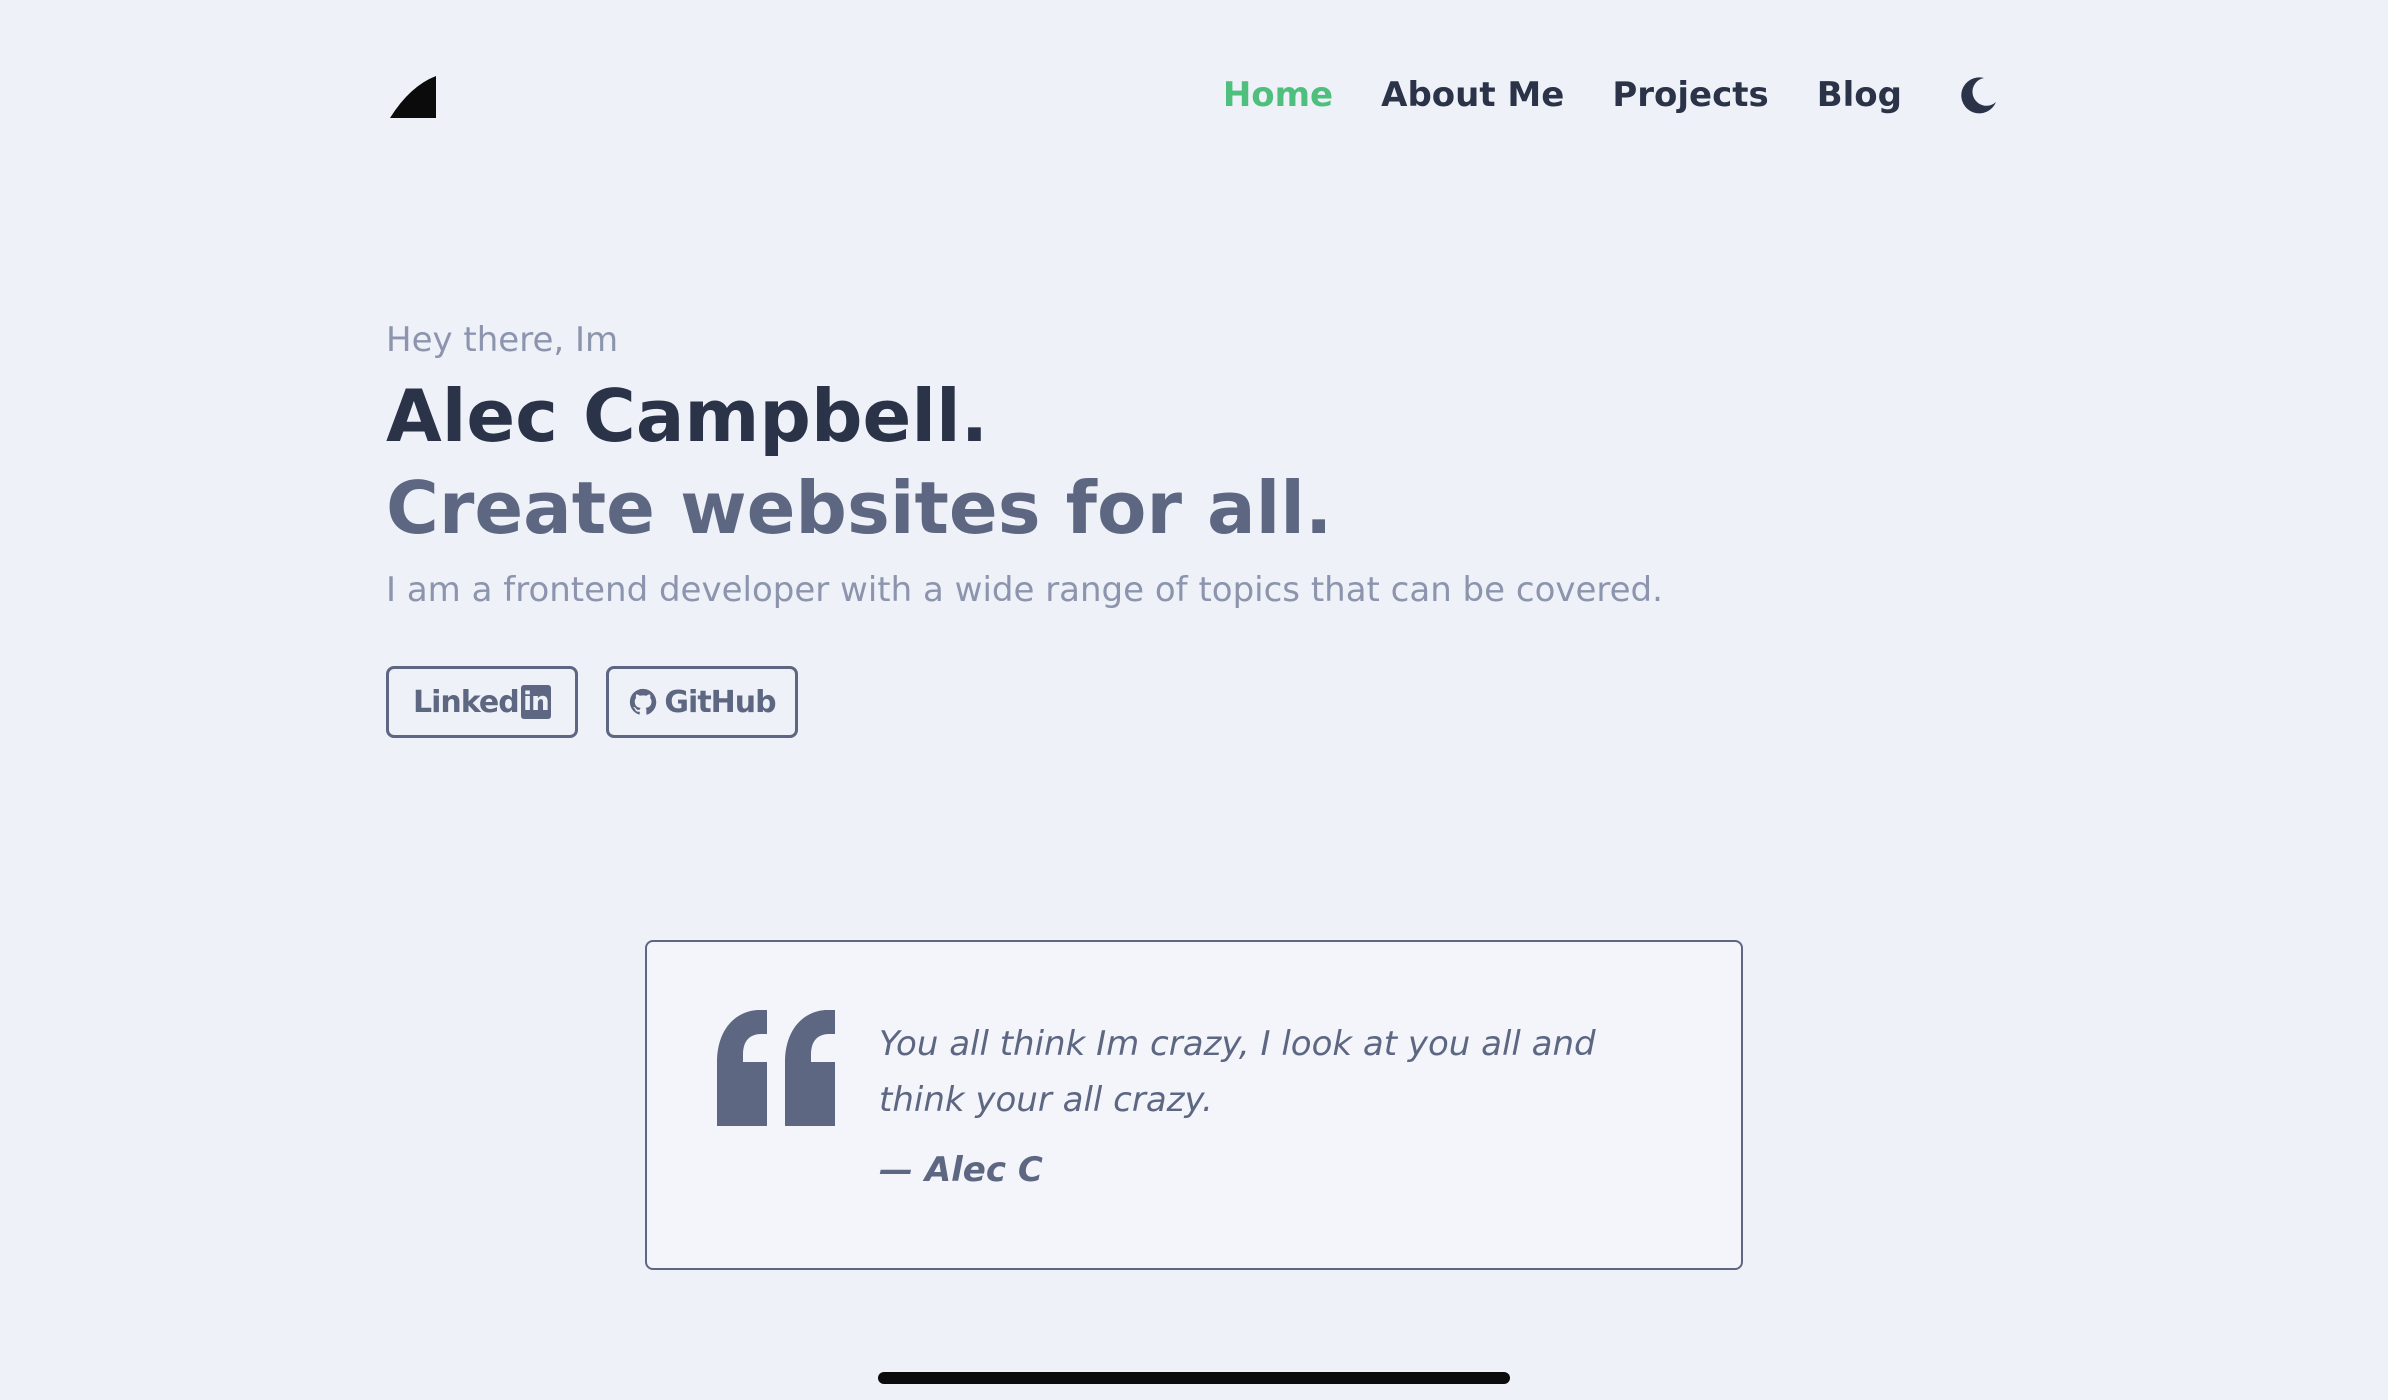 The image size is (2388, 1400). What do you see at coordinates (776, 1068) in the screenshot?
I see `quote-mark-icon` at bounding box center [776, 1068].